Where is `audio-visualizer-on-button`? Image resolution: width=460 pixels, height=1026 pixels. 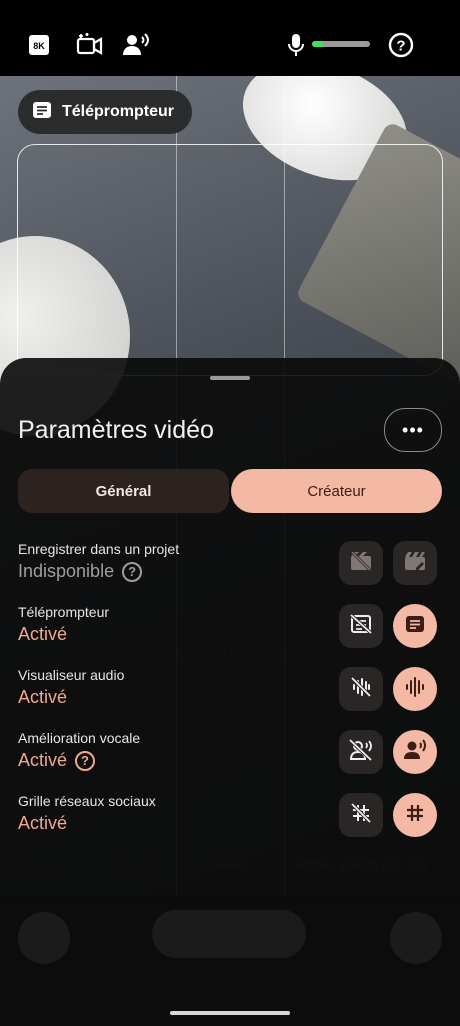 audio-visualizer-on-button is located at coordinates (415, 689).